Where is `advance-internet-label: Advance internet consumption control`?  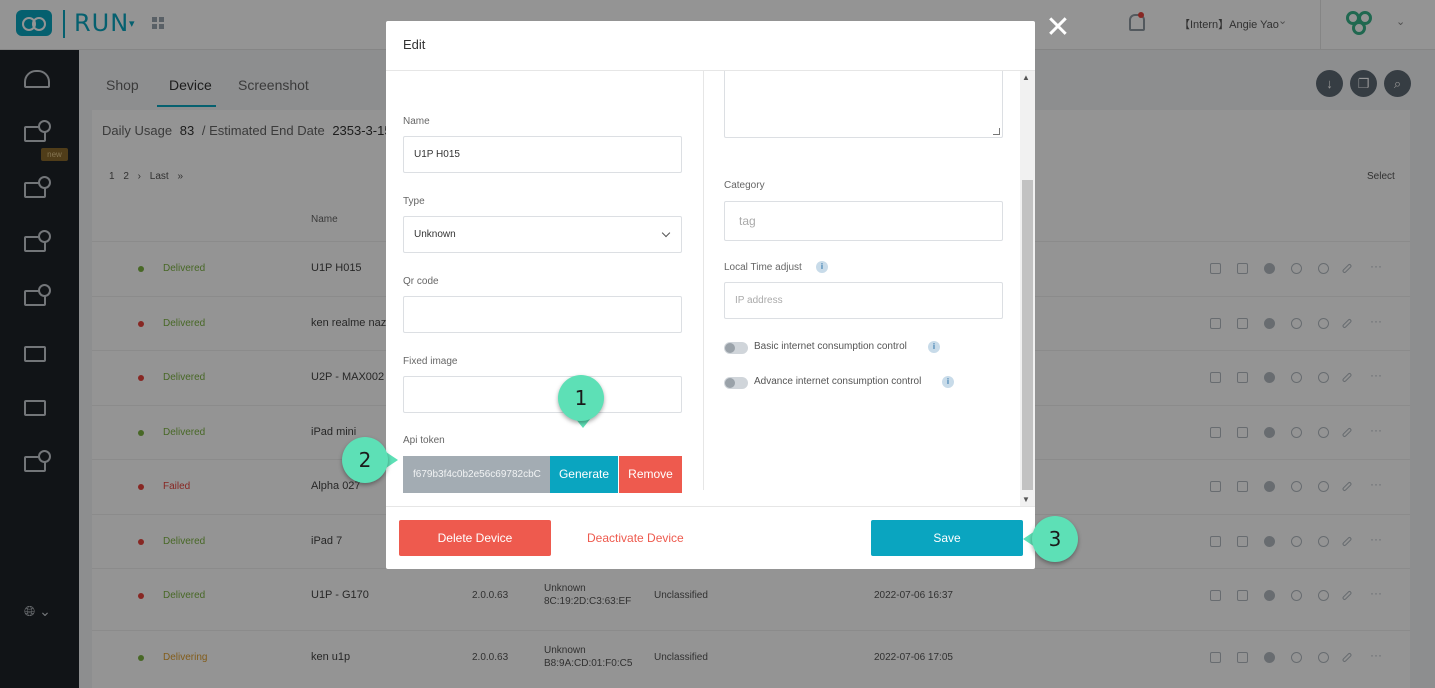
advance-internet-label: Advance internet consumption control is located at coordinates (838, 381).